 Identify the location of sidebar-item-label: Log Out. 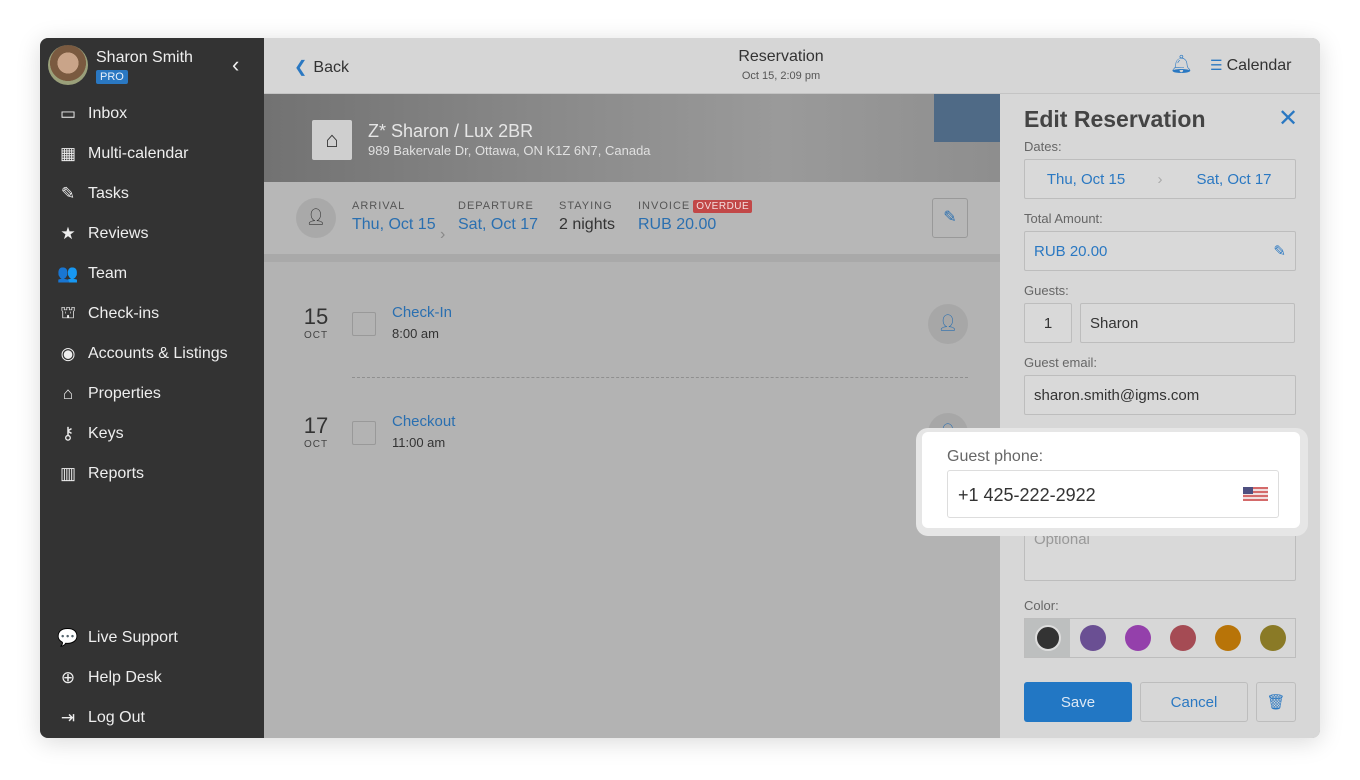
(116, 717).